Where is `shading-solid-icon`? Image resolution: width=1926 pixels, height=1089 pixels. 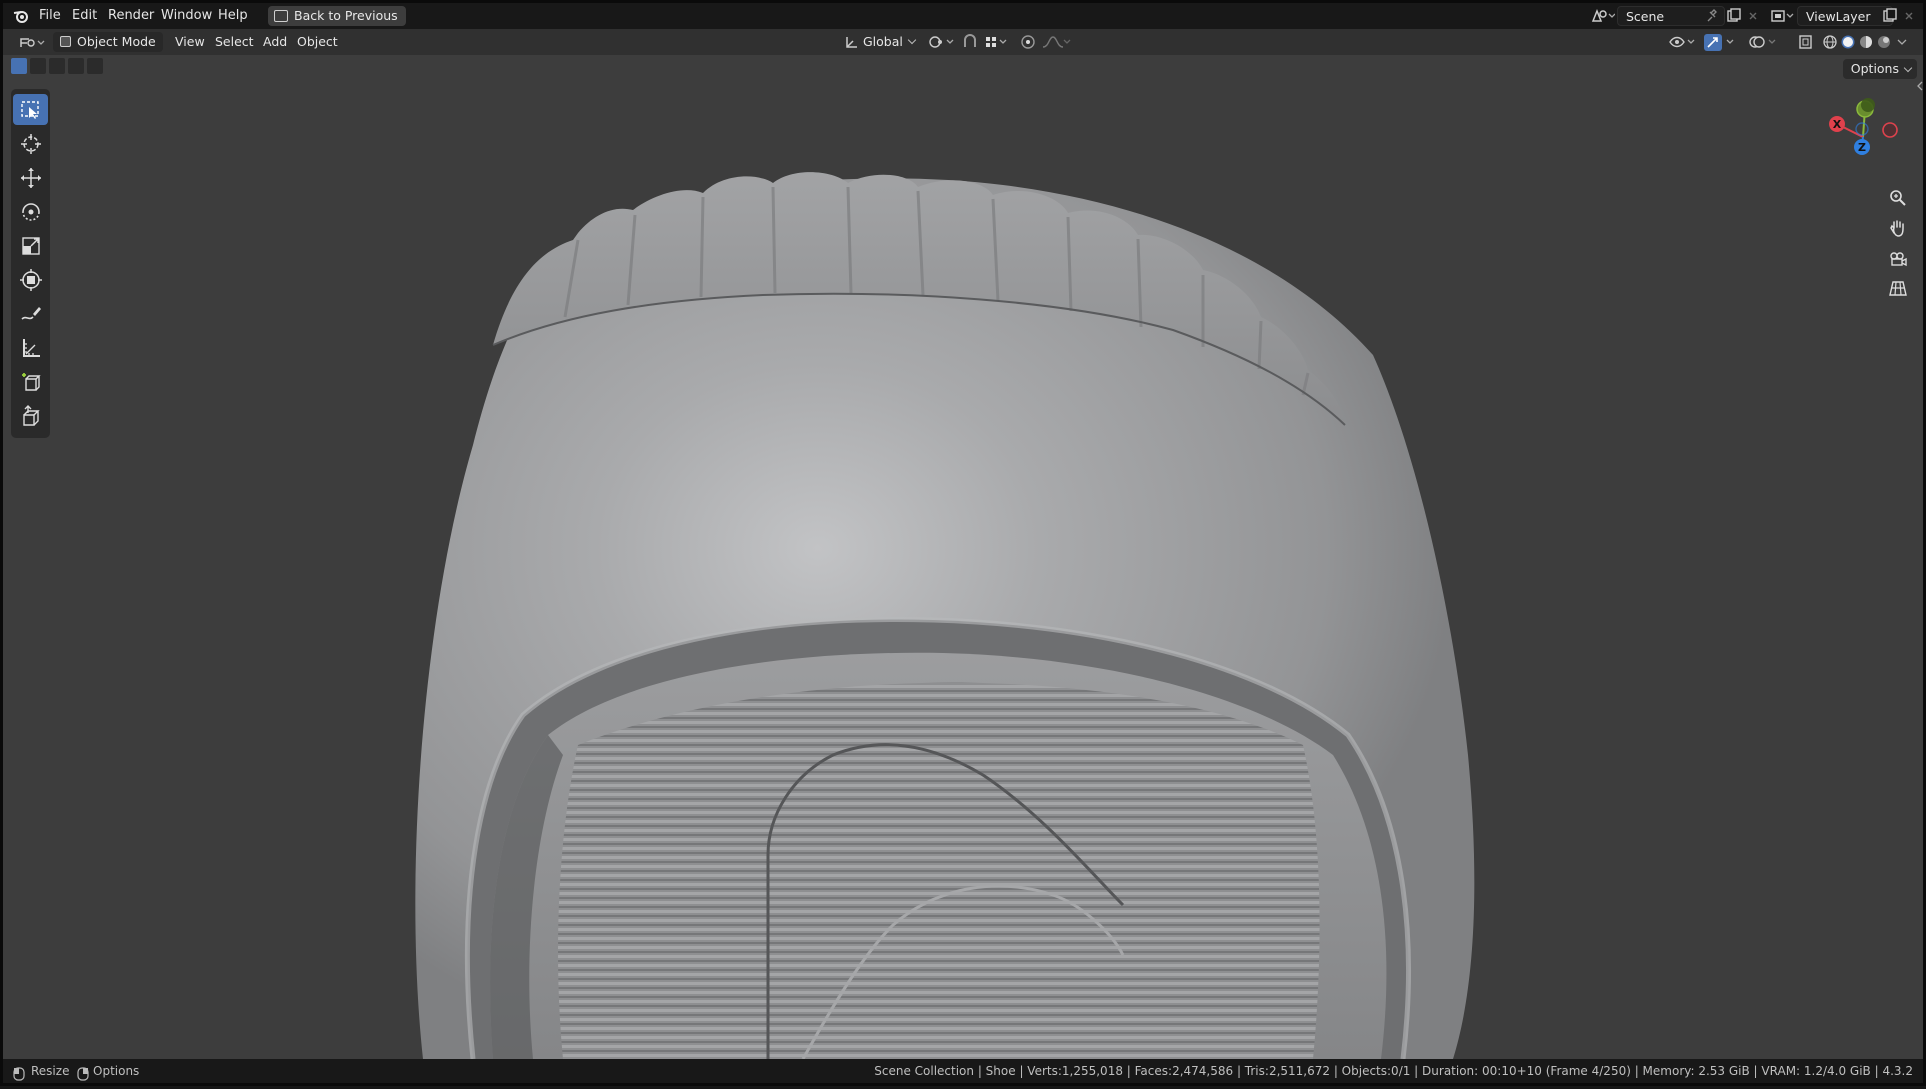 shading-solid-icon is located at coordinates (1848, 42).